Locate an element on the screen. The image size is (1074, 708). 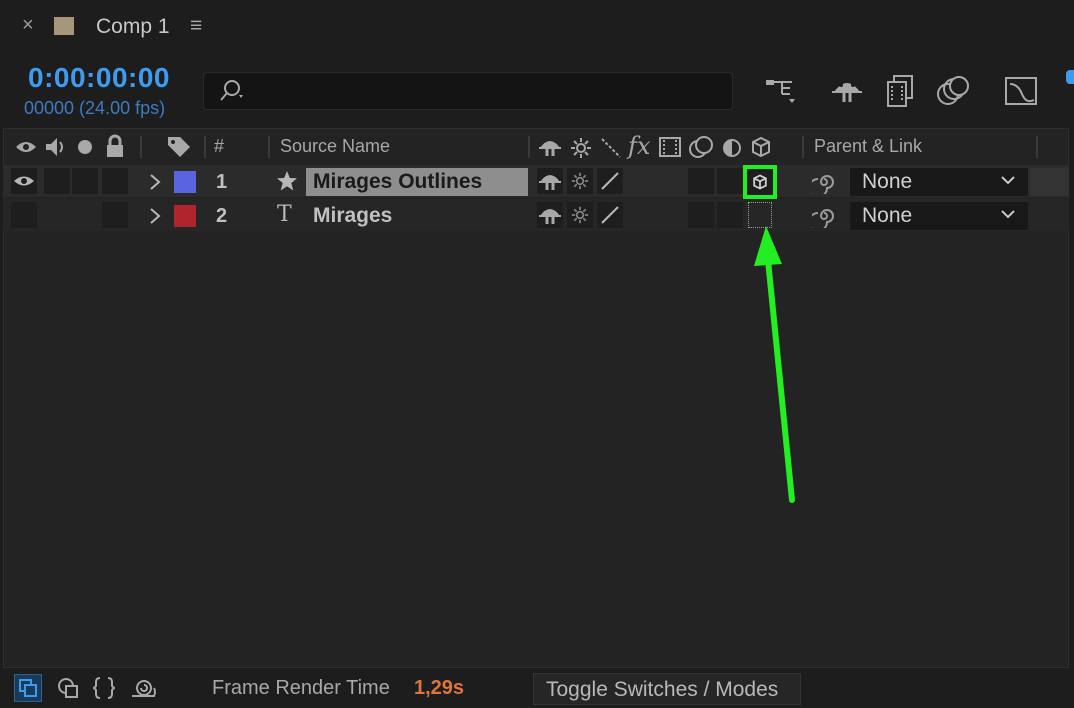
effects-header-icon: fx is located at coordinates (639, 146).